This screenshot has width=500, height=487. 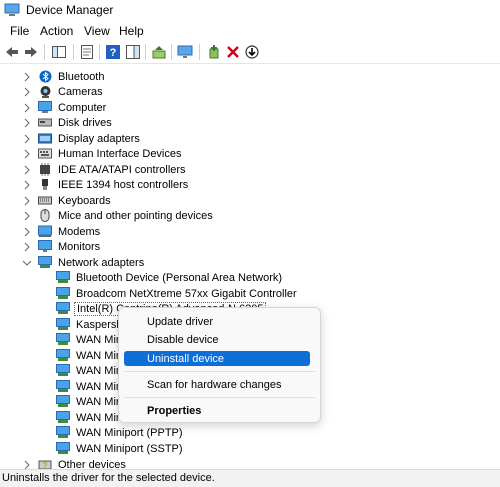 I want to click on menu-item-uninstall-device: Uninstall device, so click(x=217, y=358).